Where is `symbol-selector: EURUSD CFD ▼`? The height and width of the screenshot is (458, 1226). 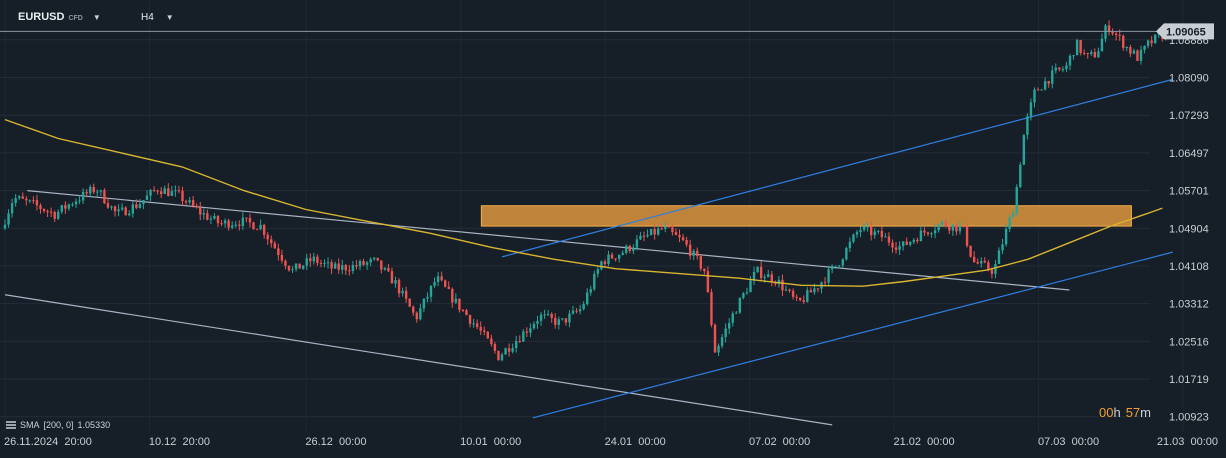 symbol-selector: EURUSD CFD ▼ is located at coordinates (59, 17).